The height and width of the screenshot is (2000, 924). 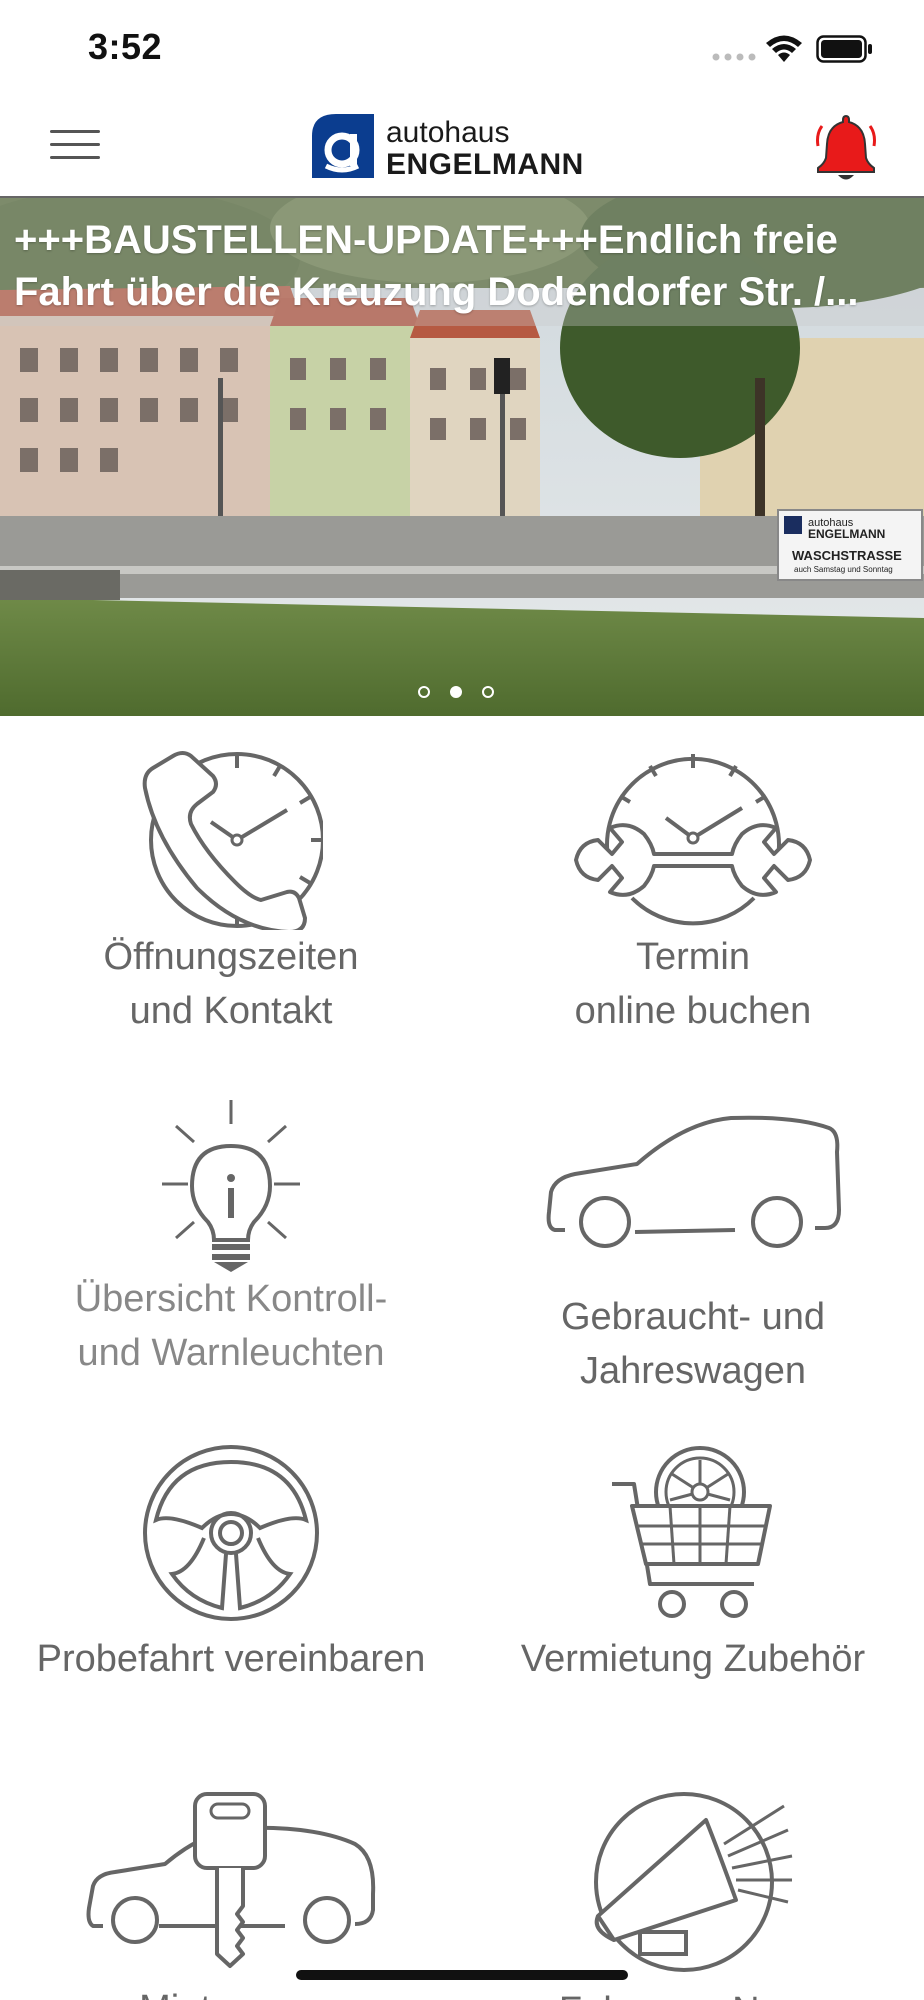 What do you see at coordinates (485, 164) in the screenshot?
I see `logo-text-big: ENGELMANN` at bounding box center [485, 164].